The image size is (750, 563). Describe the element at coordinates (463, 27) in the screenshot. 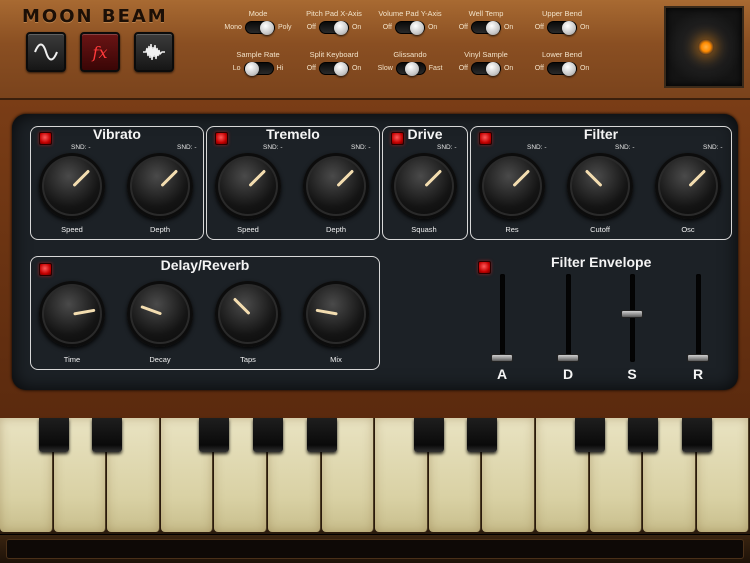

I see `well-temp-switch-left-label: Off` at that location.